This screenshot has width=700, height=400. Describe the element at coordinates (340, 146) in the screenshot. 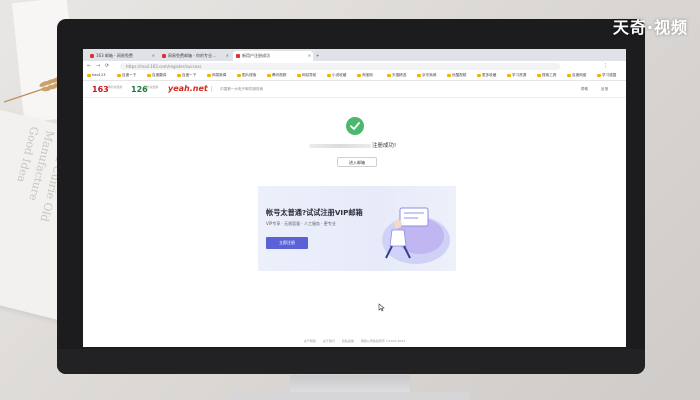

I see `blurred-account-name` at that location.